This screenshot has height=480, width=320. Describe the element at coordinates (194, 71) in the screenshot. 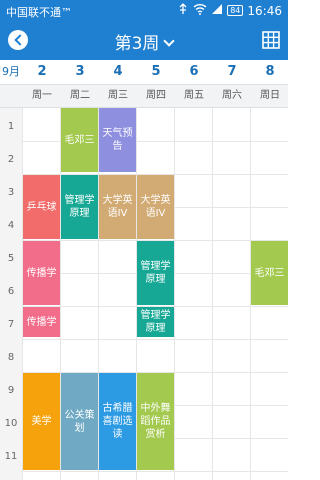

I see `date-fri: 6` at that location.